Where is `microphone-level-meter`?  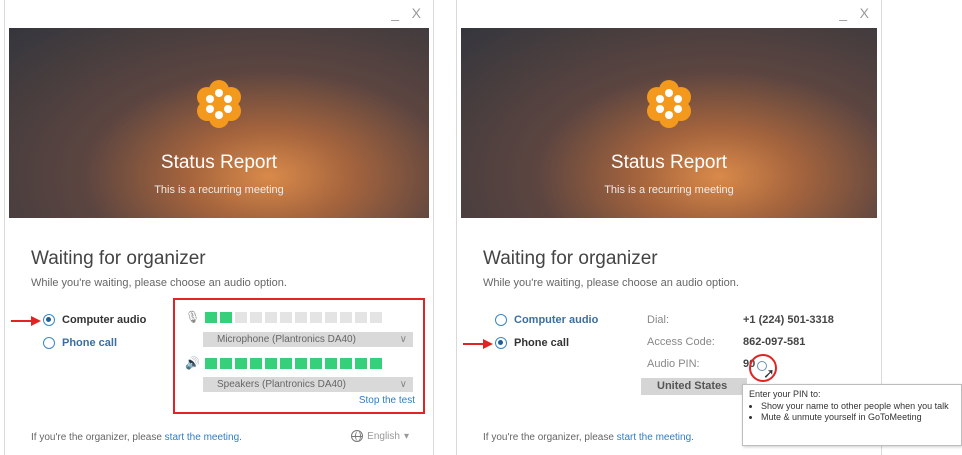
microphone-level-meter is located at coordinates (293, 317).